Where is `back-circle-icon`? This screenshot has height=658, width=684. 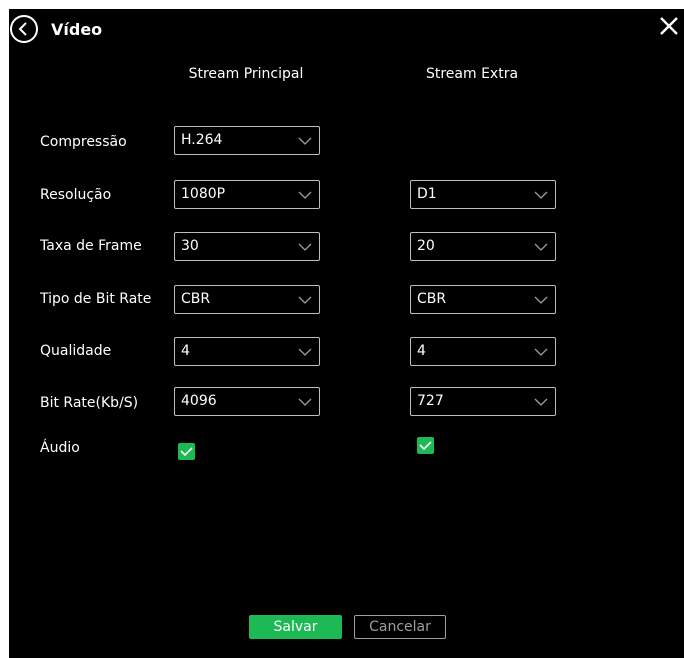 back-circle-icon is located at coordinates (22, 29).